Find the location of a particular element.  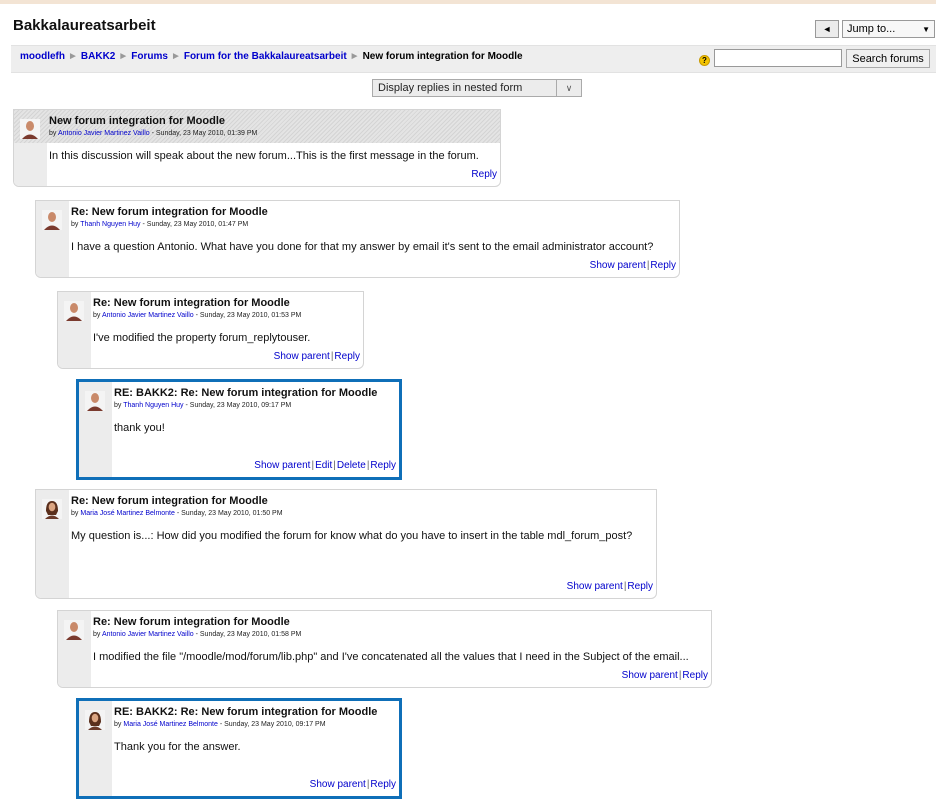

post-date: - Sunday, 23 May 2010, 01:47 PM is located at coordinates (194, 224).